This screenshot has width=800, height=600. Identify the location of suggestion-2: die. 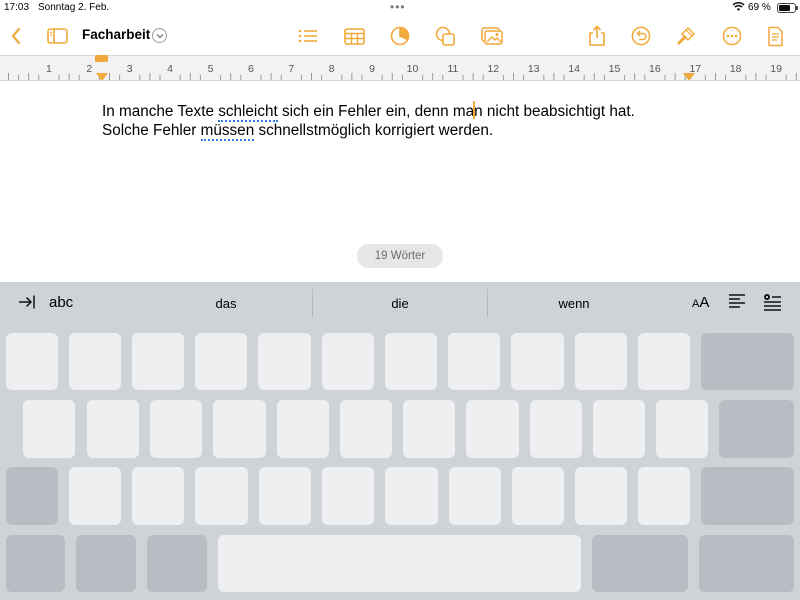
(399, 303).